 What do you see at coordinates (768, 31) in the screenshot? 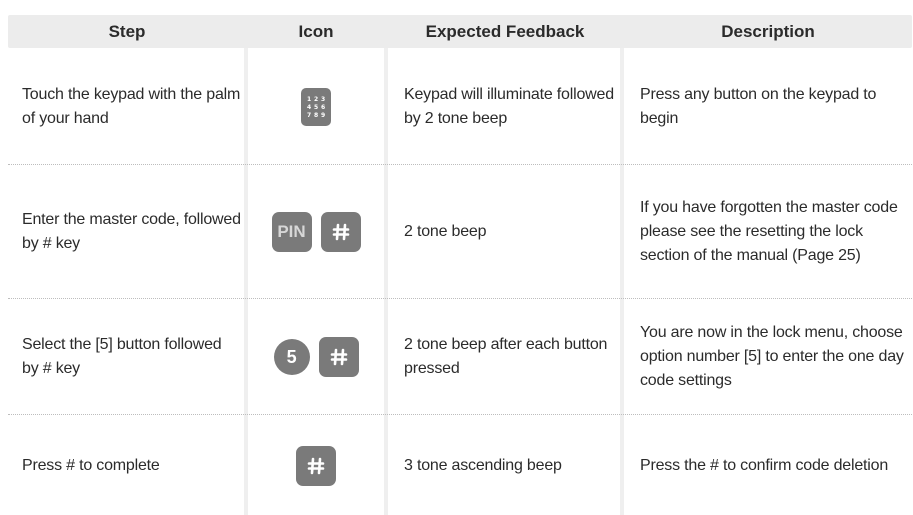
I see `header-description: Description` at bounding box center [768, 31].